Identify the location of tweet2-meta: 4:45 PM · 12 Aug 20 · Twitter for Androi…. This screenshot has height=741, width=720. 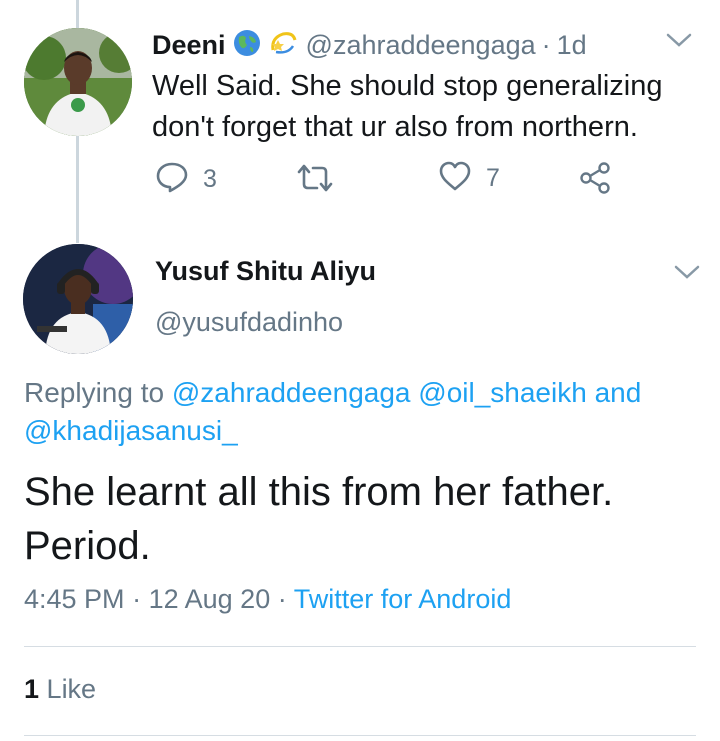
(267, 599).